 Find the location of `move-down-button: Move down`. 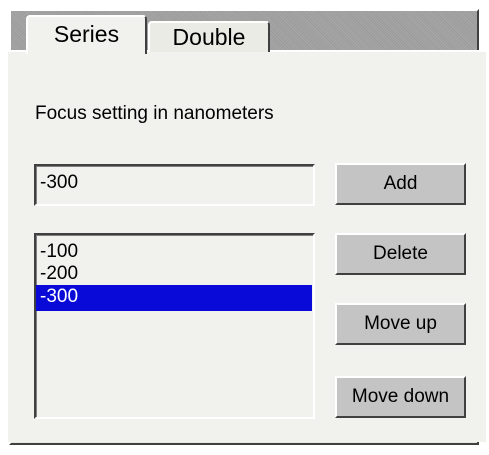

move-down-button: Move down is located at coordinates (400, 397).